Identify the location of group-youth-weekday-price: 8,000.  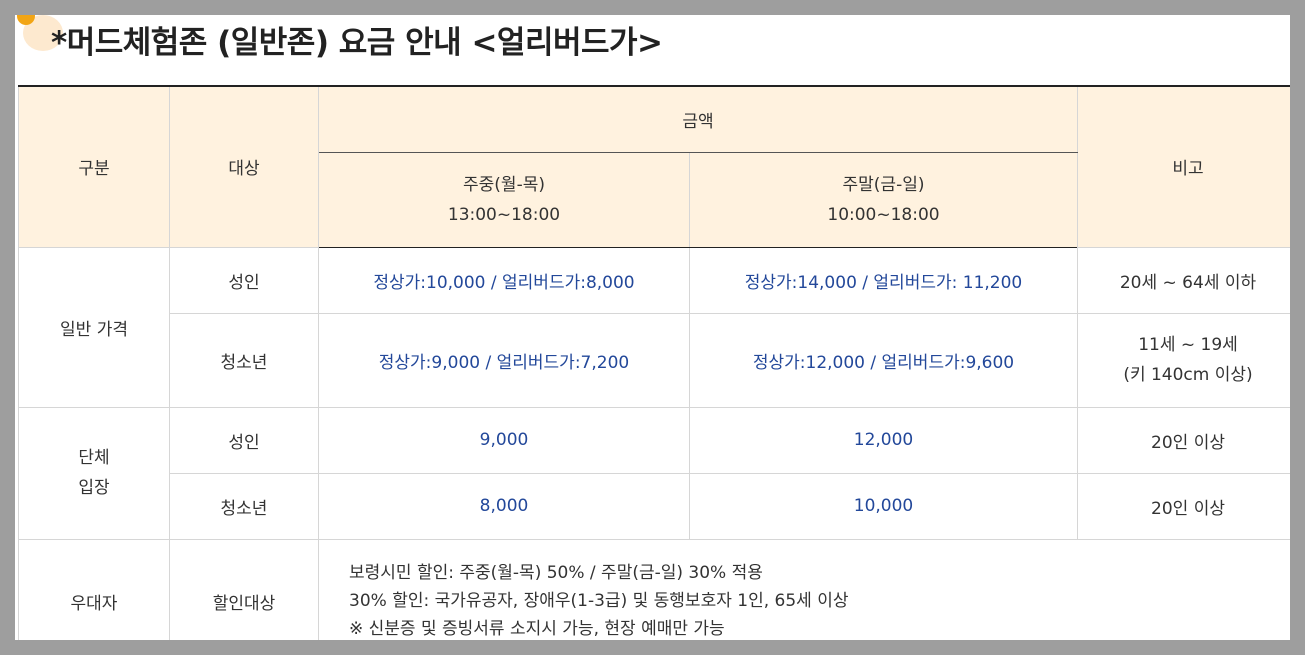
(504, 506).